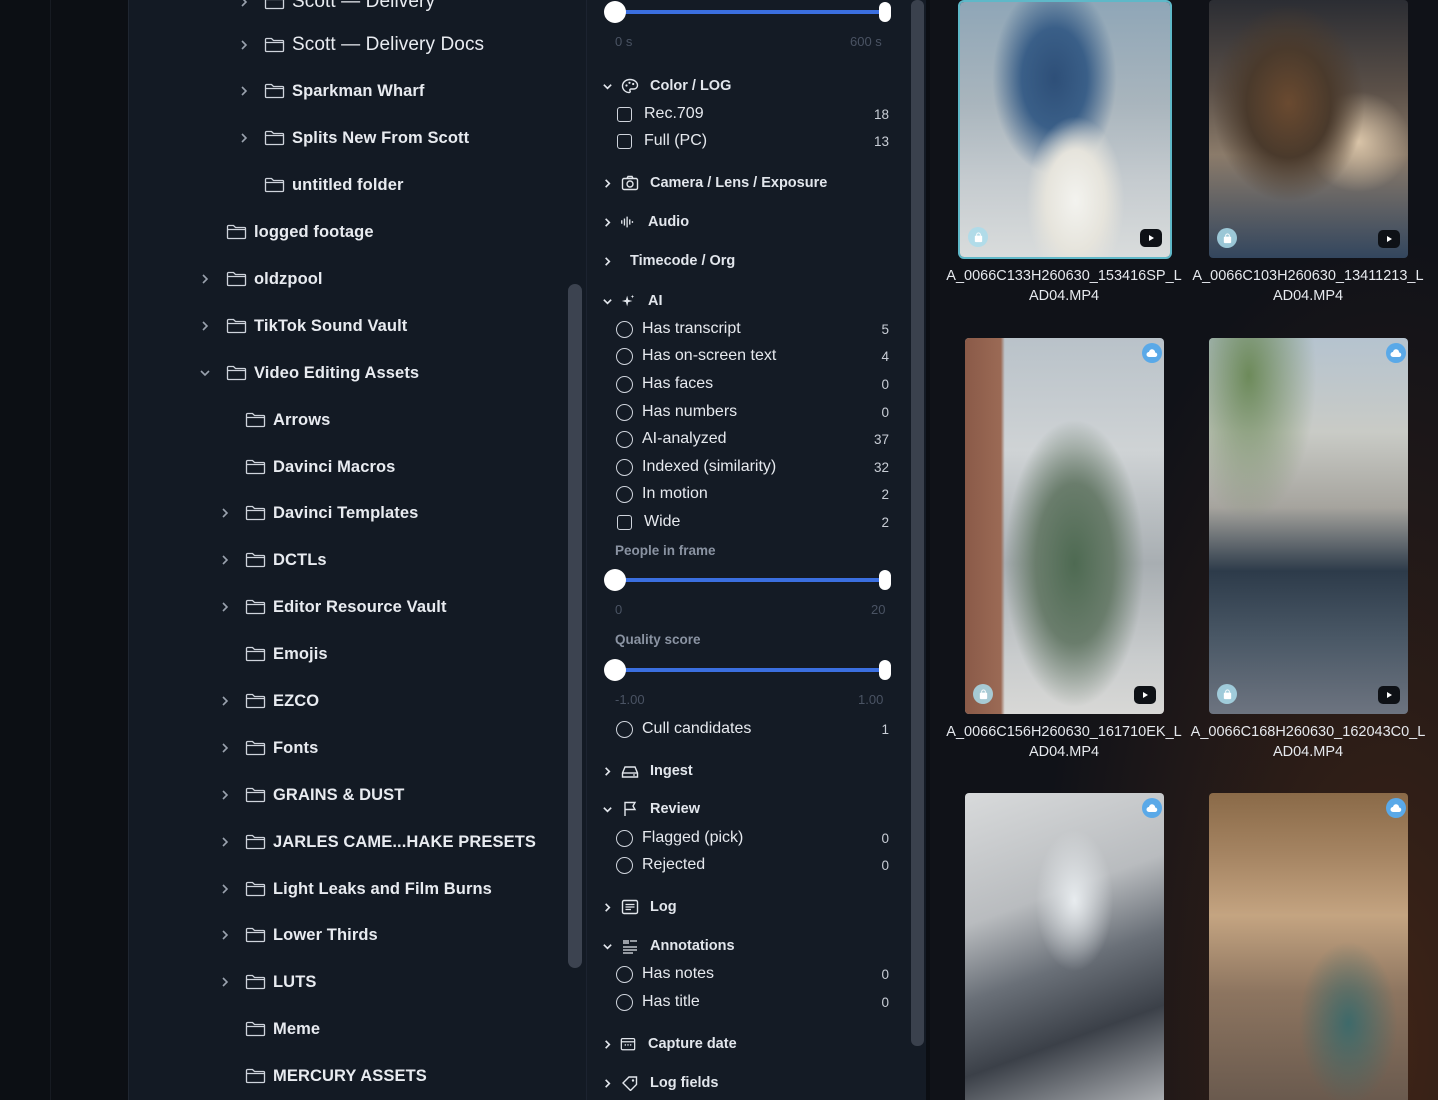 This screenshot has height=1100, width=1438. I want to click on folder-item: DCTLs, so click(286, 560).